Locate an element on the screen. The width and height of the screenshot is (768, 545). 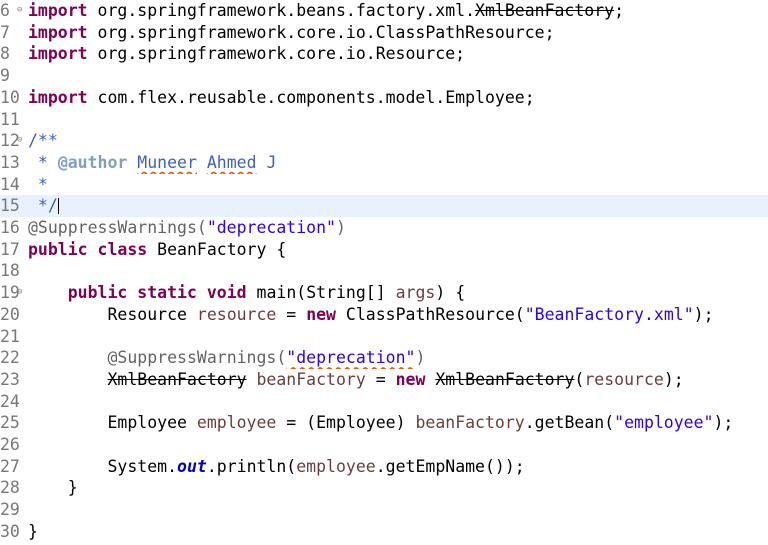
code-token: Resource is located at coordinates (112, 314).